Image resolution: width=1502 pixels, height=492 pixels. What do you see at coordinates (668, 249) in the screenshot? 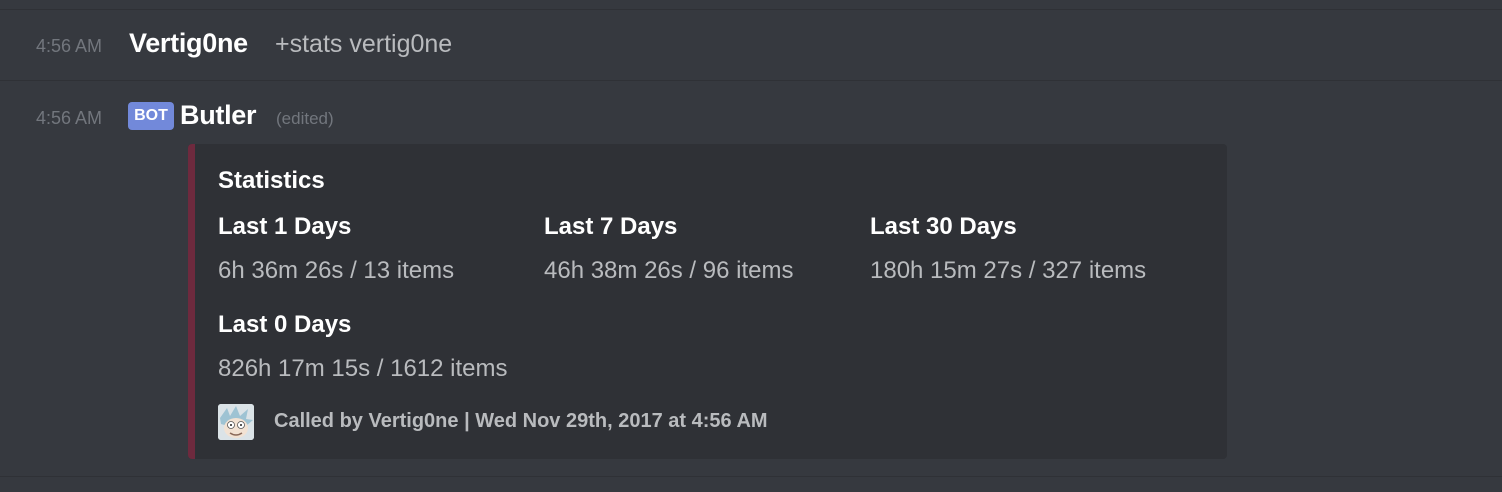
I see `embed-field: Last 7 Days 46h 38m 26s / 96 items` at bounding box center [668, 249].